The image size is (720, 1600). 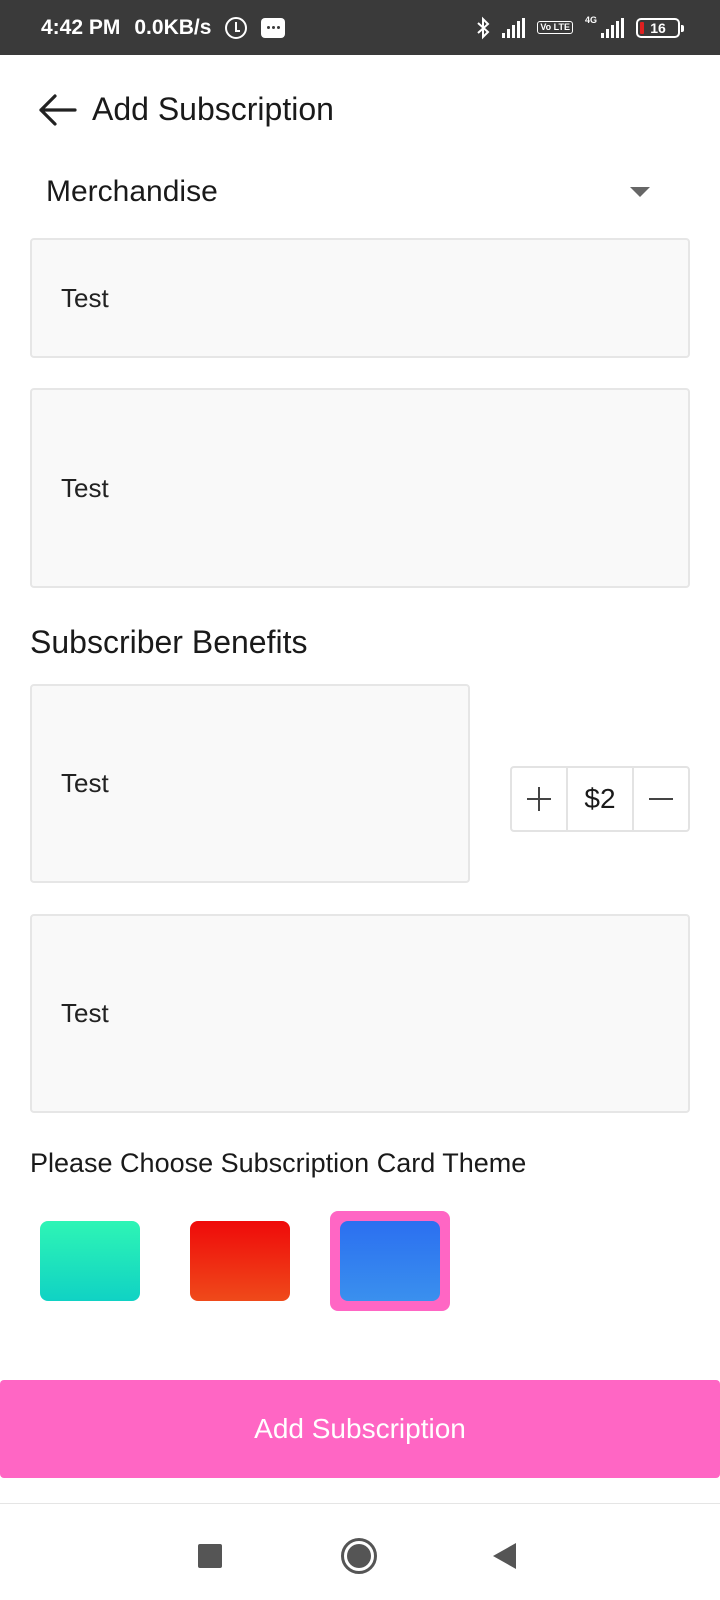 I want to click on battery-icon: 16, so click(x=660, y=27).